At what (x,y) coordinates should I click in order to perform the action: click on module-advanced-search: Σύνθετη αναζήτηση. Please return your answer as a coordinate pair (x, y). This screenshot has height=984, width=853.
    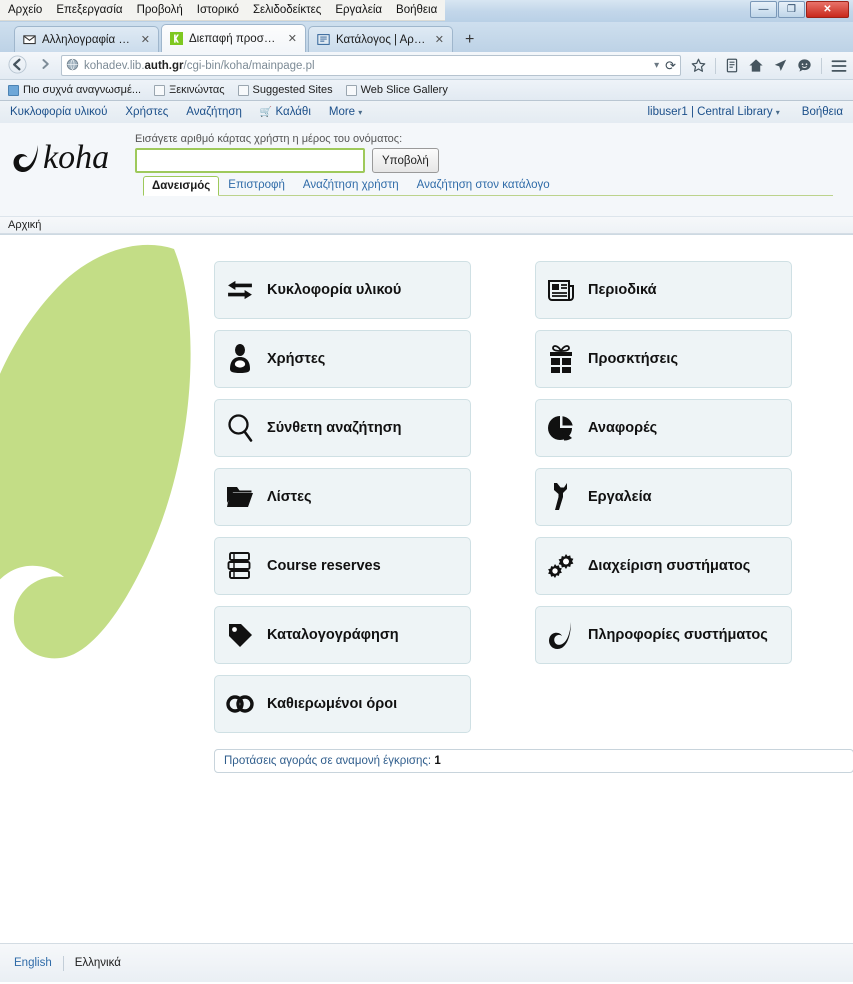
    Looking at the image, I should click on (342, 428).